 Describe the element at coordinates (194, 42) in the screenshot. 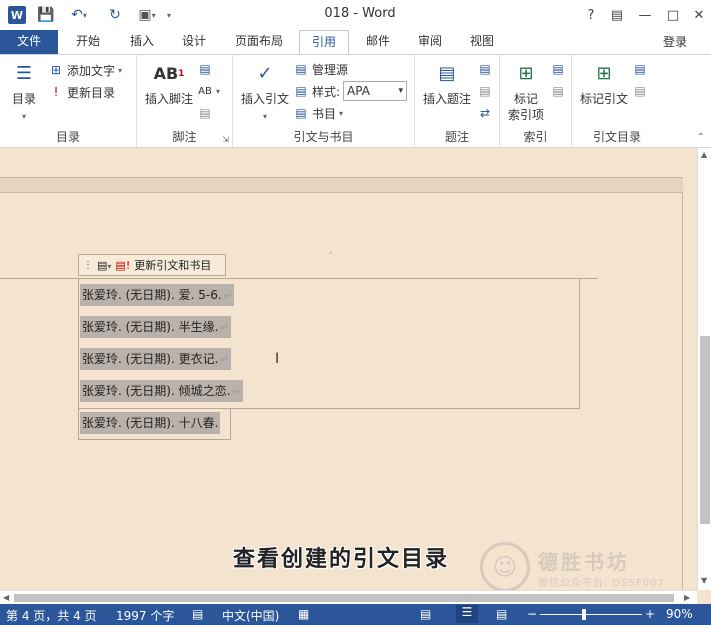

I see `tab-design: 设计` at that location.